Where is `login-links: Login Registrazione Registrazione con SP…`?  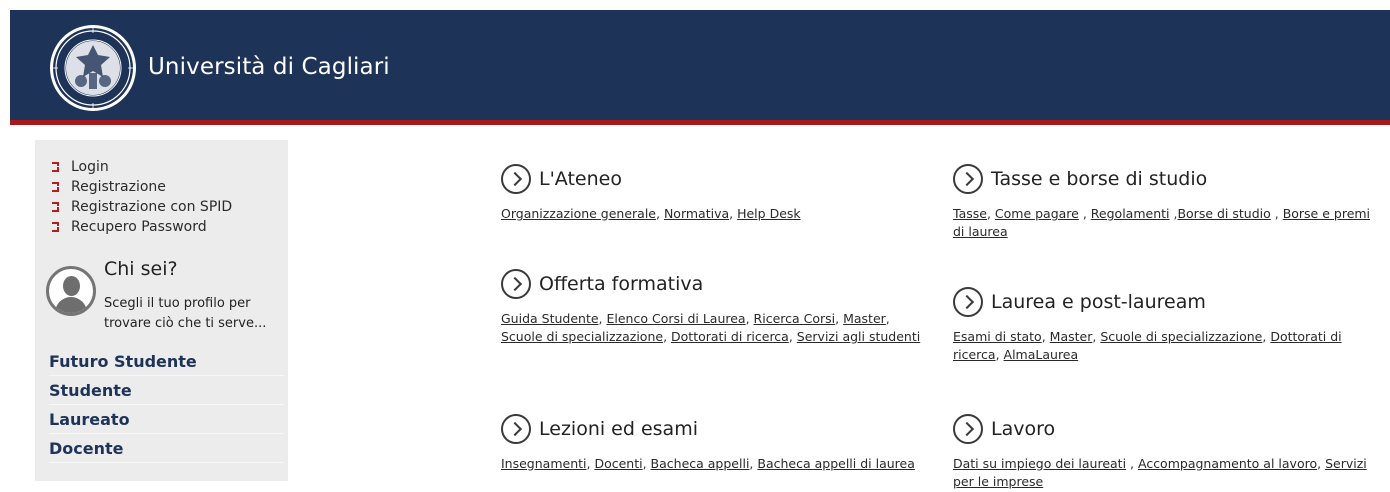 login-links: Login Registrazione Registrazione con SP… is located at coordinates (141, 197).